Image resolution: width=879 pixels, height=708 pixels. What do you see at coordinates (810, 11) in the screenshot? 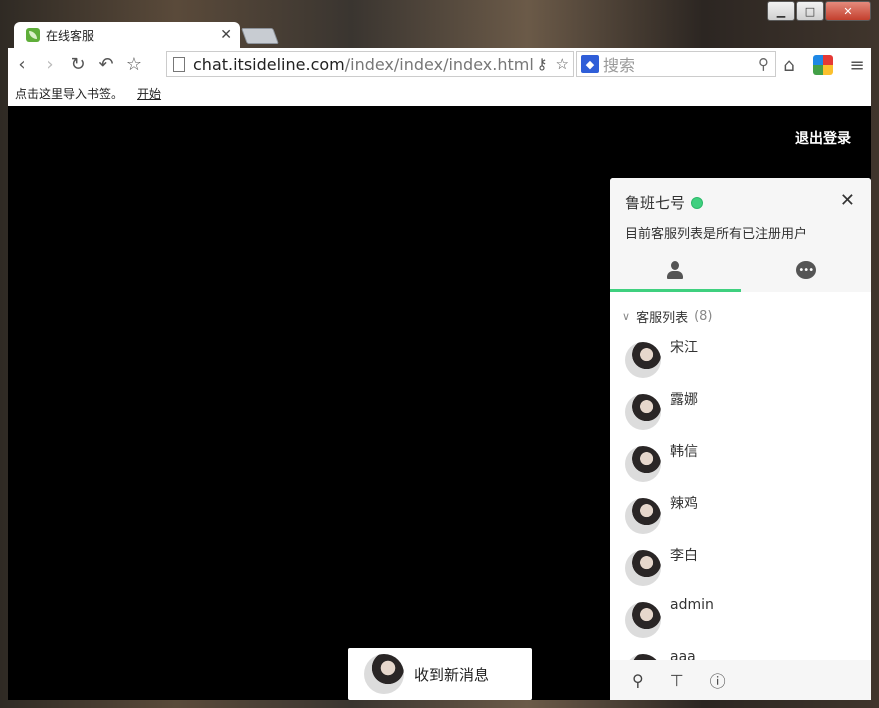
I see `maximize-button: □` at bounding box center [810, 11].